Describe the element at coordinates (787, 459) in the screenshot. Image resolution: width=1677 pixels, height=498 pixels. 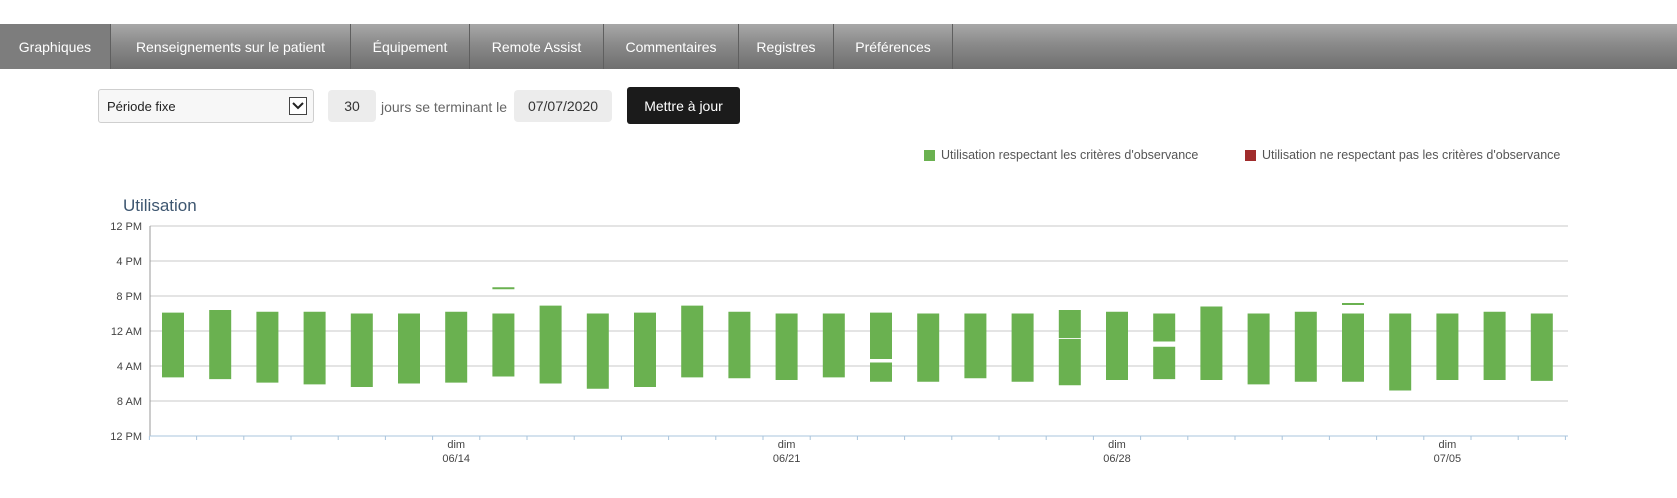
I see `x-tick-label-date: 06/21` at that location.